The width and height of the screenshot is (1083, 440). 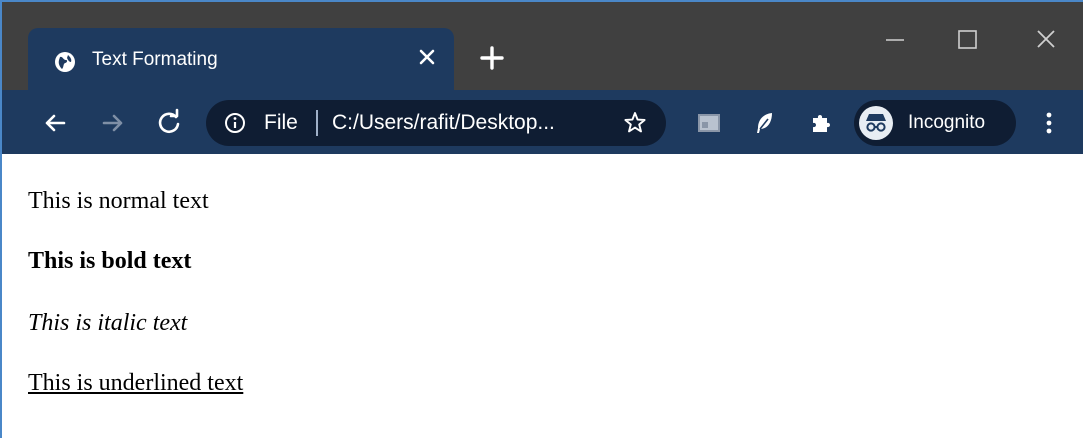 I want to click on feather-icon, so click(x=765, y=123).